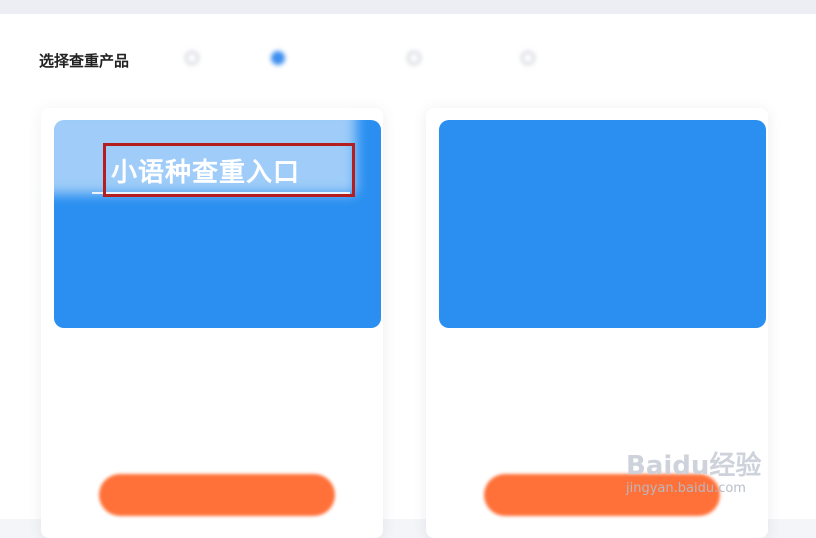 This screenshot has height=538, width=816. What do you see at coordinates (408, 7) in the screenshot?
I see `top-bar` at bounding box center [408, 7].